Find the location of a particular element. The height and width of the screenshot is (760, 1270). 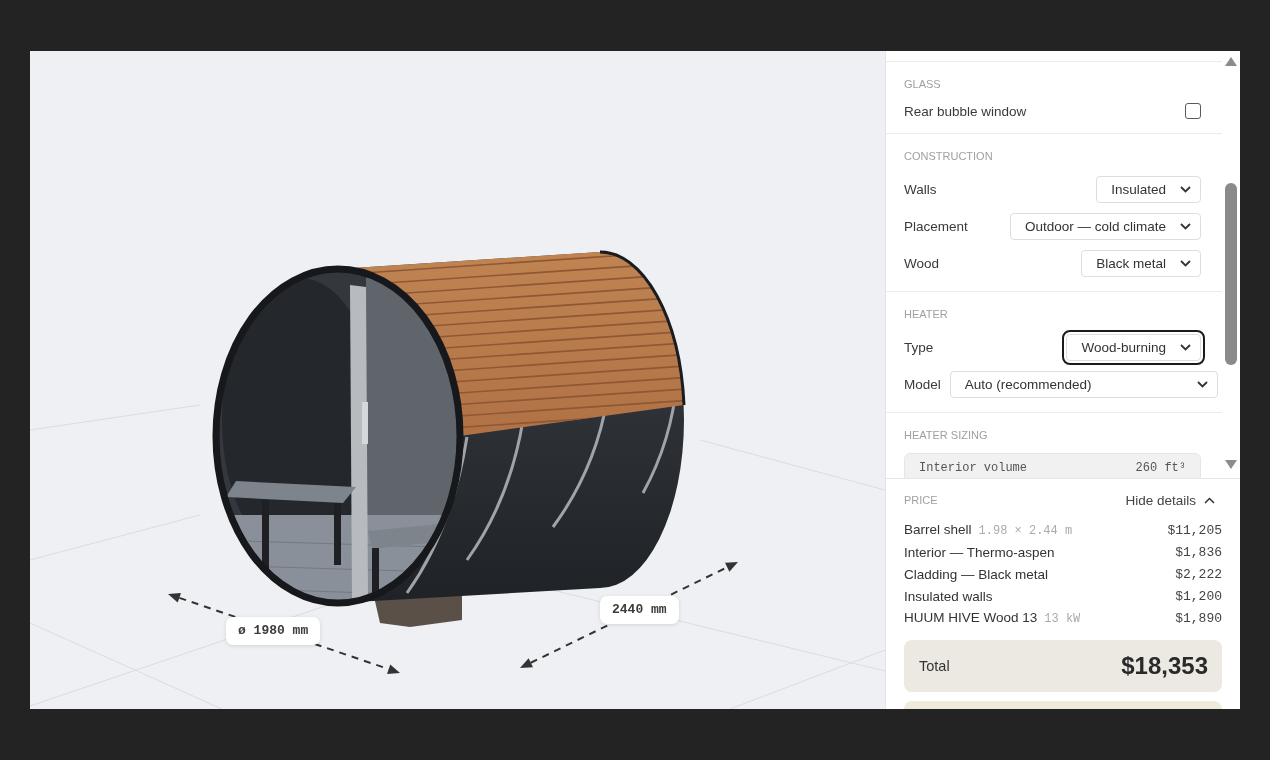

price-amount: $1,200 is located at coordinates (1198, 596).